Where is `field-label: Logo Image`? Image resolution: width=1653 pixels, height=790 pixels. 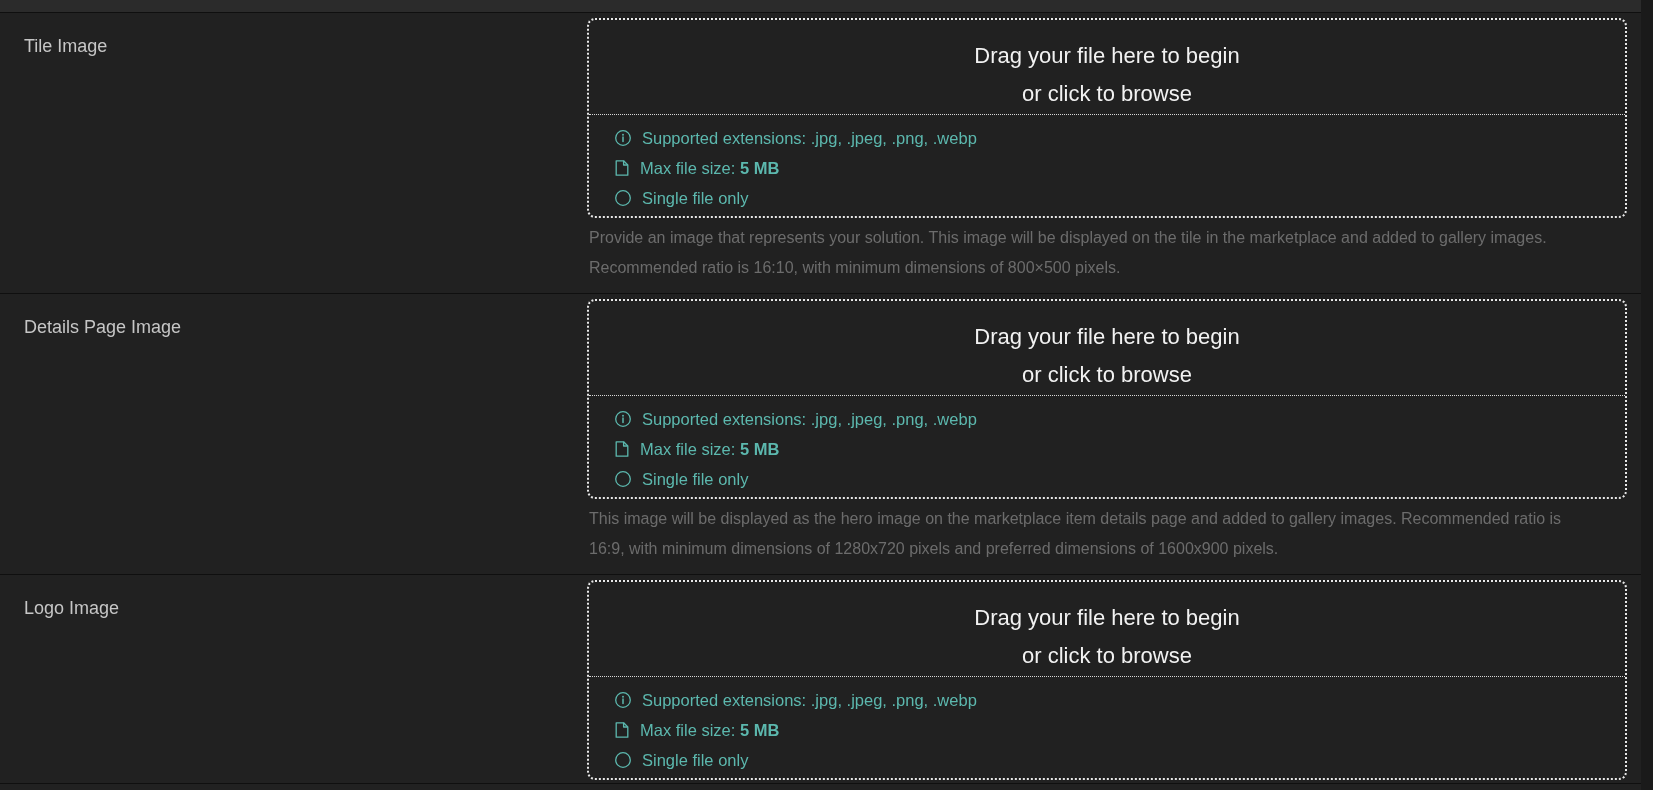
field-label: Logo Image is located at coordinates (72, 608).